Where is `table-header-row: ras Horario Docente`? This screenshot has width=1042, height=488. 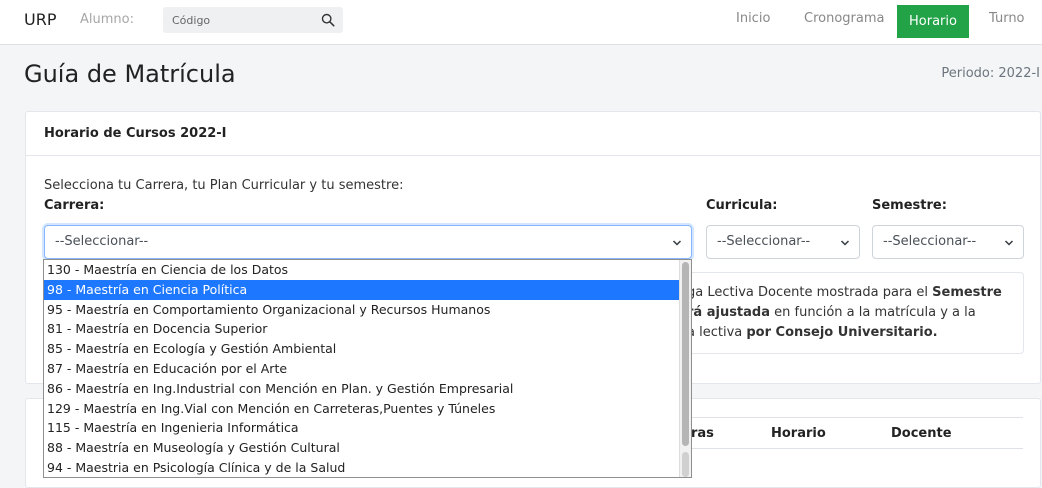
table-header-row: ras Horario Docente is located at coordinates (857, 433).